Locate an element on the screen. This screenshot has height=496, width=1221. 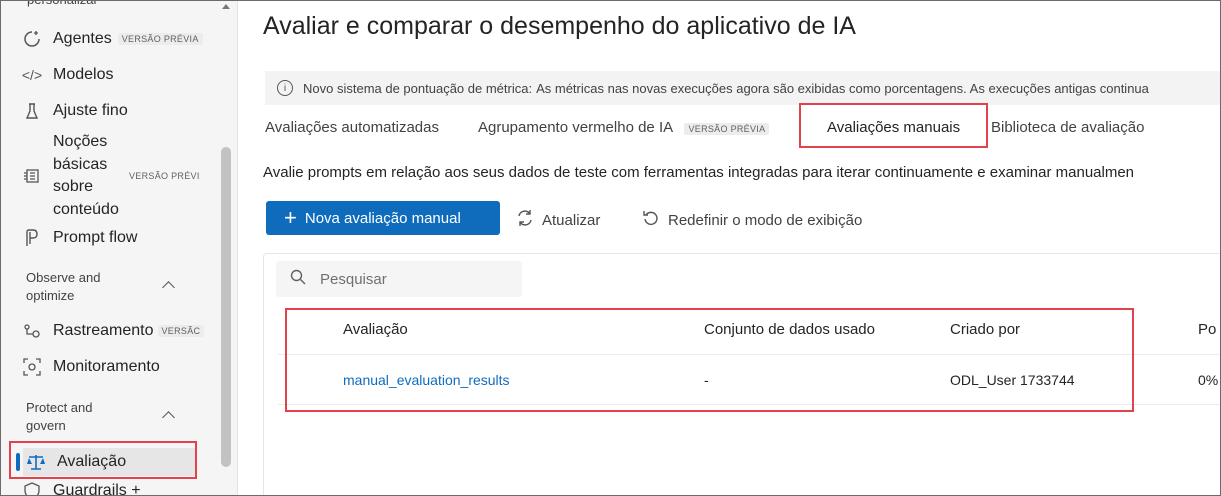
tab-agrupamento-vermelho: Agrupamento vermelho de IA VERSÃO PRÉVIA is located at coordinates (624, 127).